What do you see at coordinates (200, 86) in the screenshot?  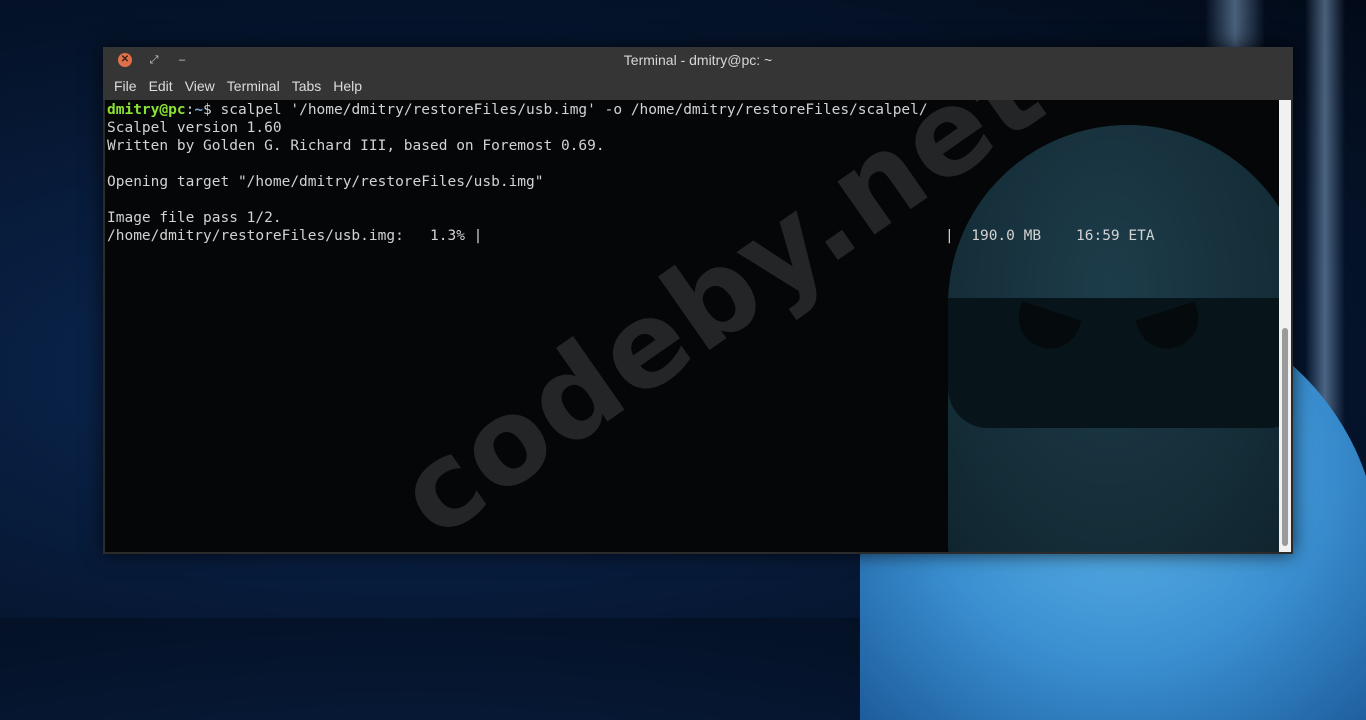 I see `menu-view: View` at bounding box center [200, 86].